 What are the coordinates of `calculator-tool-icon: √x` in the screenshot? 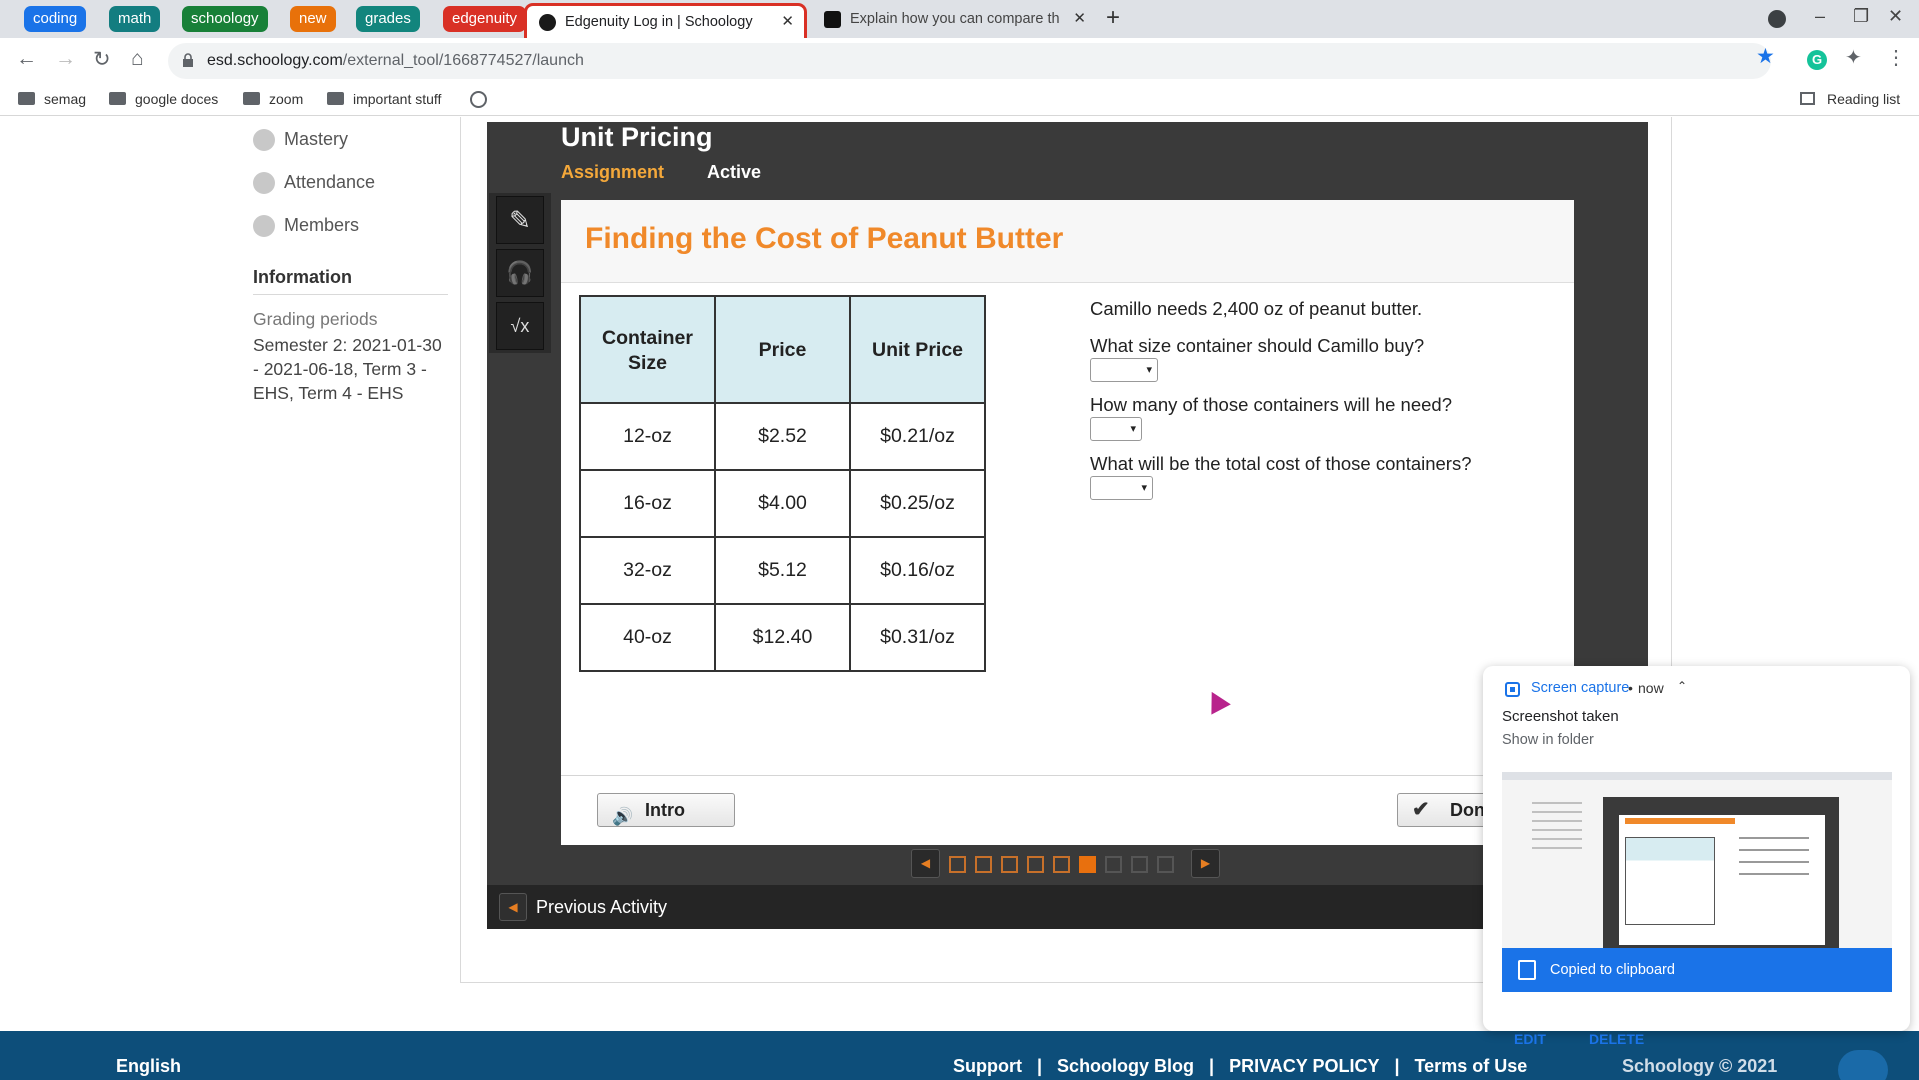 It's located at (520, 326).